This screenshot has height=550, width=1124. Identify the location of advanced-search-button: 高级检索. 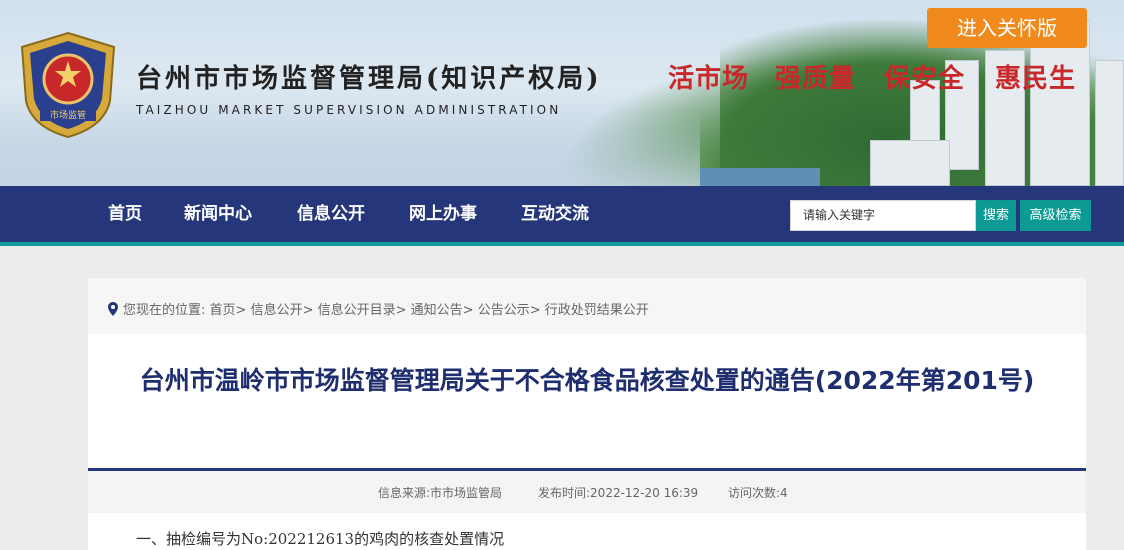
(1055, 215).